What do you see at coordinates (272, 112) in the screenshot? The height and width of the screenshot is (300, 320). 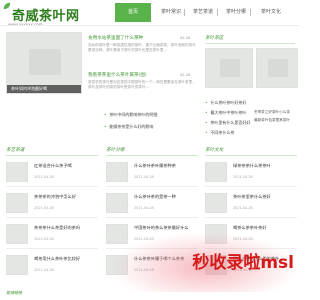 I see `side-link: 冬季茶之好茶叶小么茶` at bounding box center [272, 112].